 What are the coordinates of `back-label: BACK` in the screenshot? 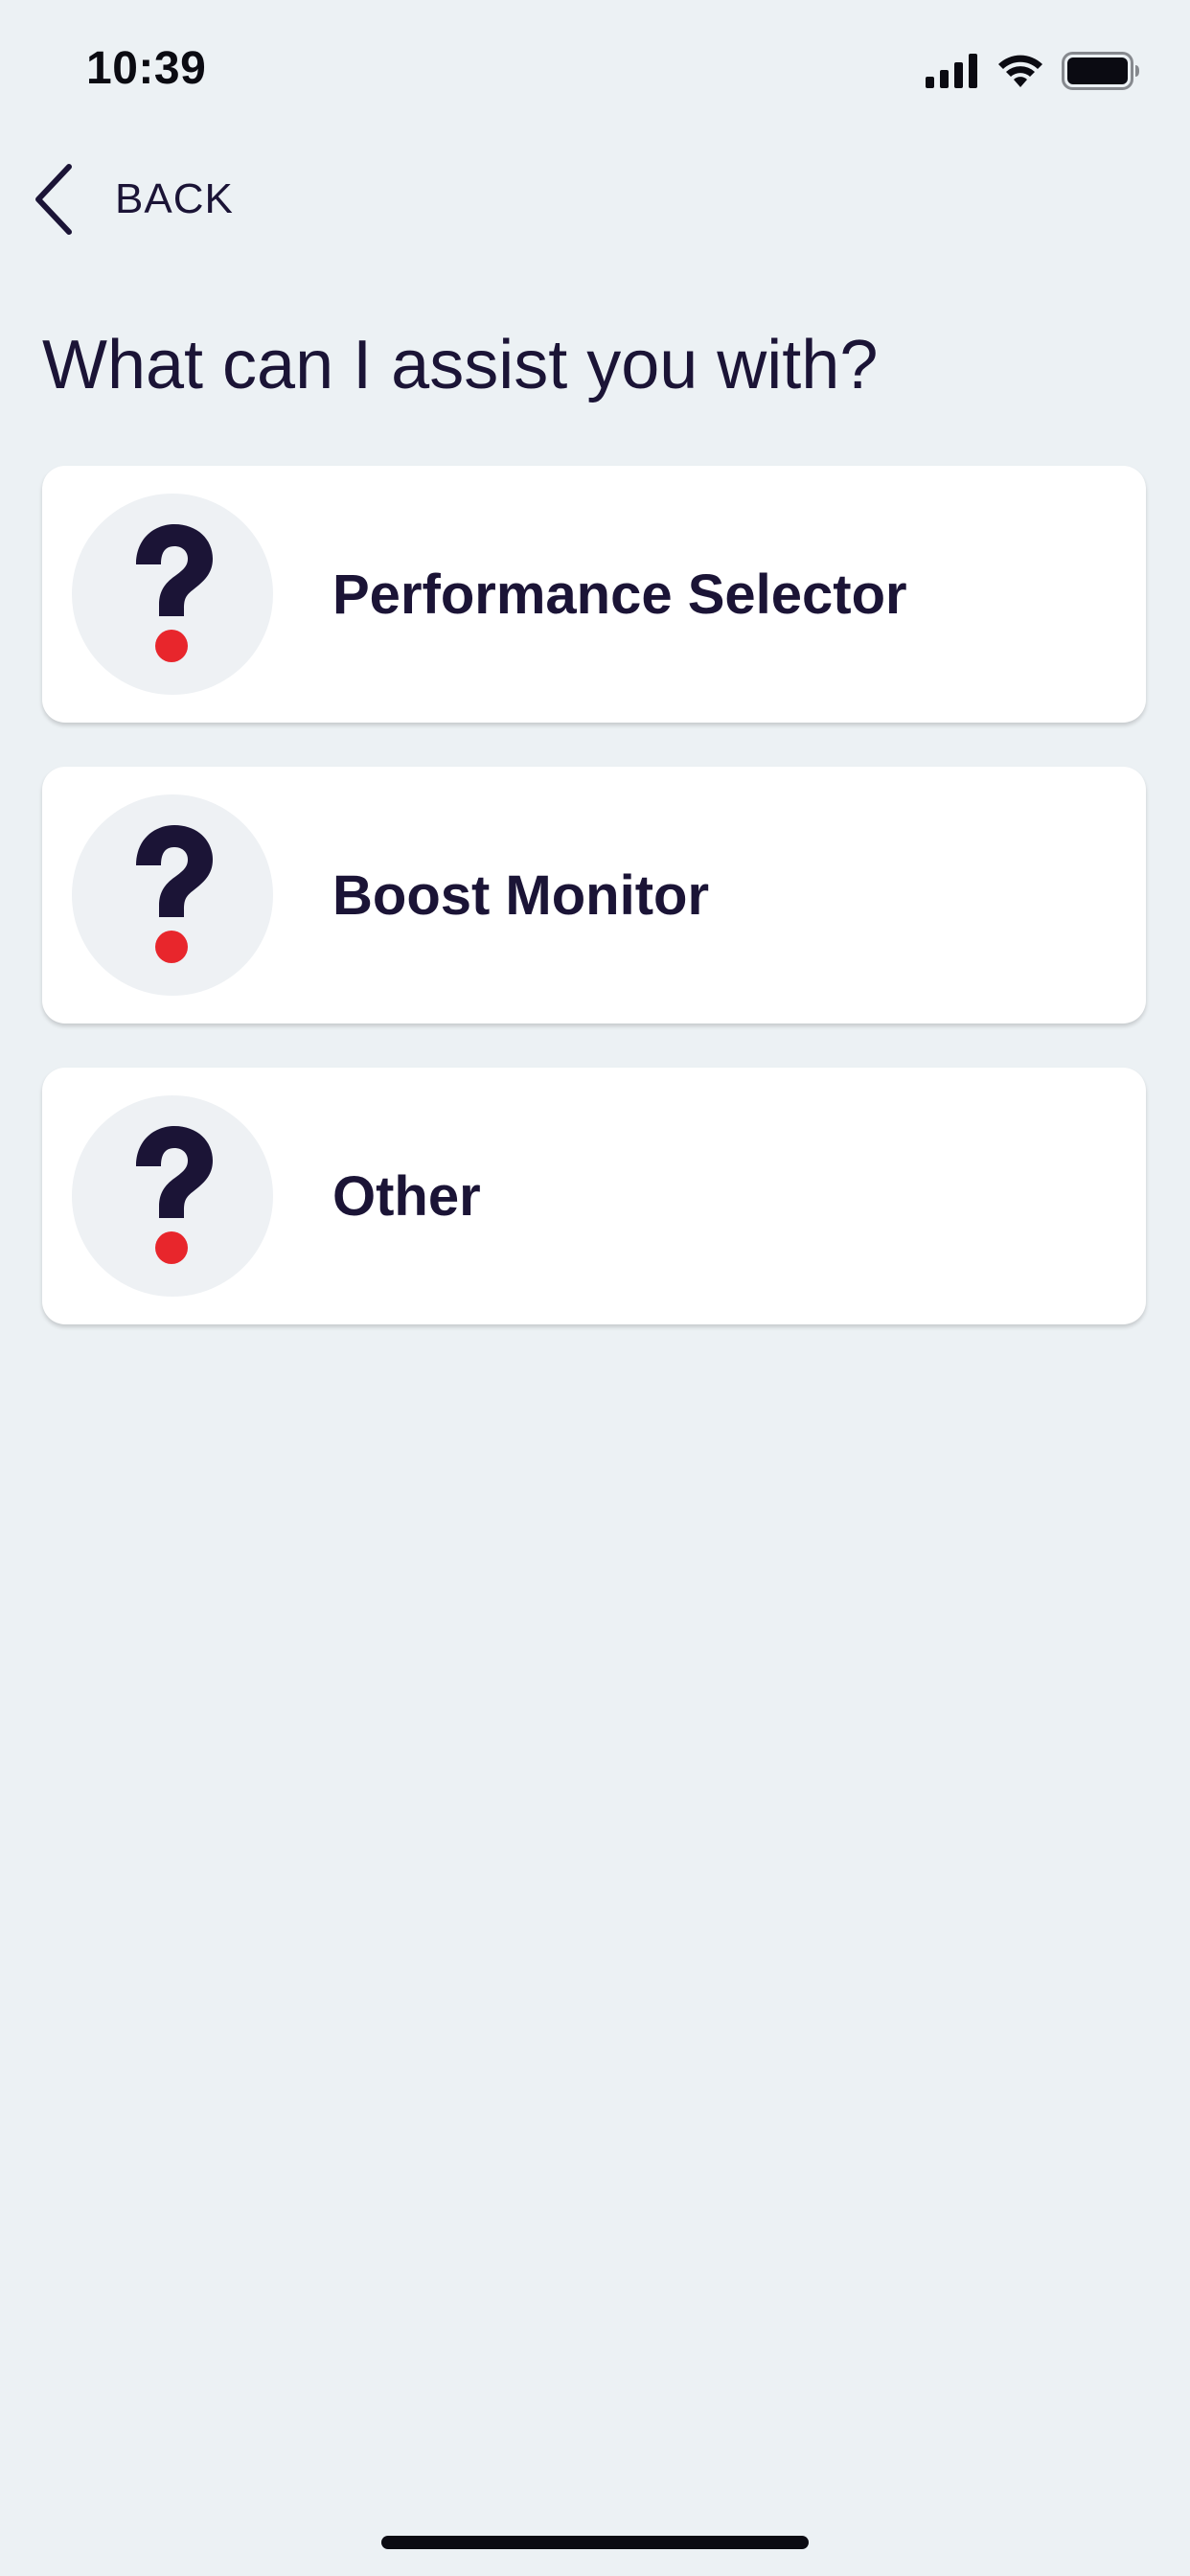 It's located at (175, 198).